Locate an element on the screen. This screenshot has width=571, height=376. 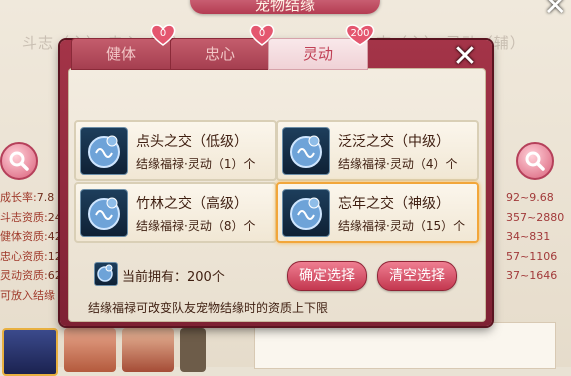
item-slot-divine: 忘年之交（神级） 结缘福禄·灵动（15）个 is located at coordinates (377, 212).